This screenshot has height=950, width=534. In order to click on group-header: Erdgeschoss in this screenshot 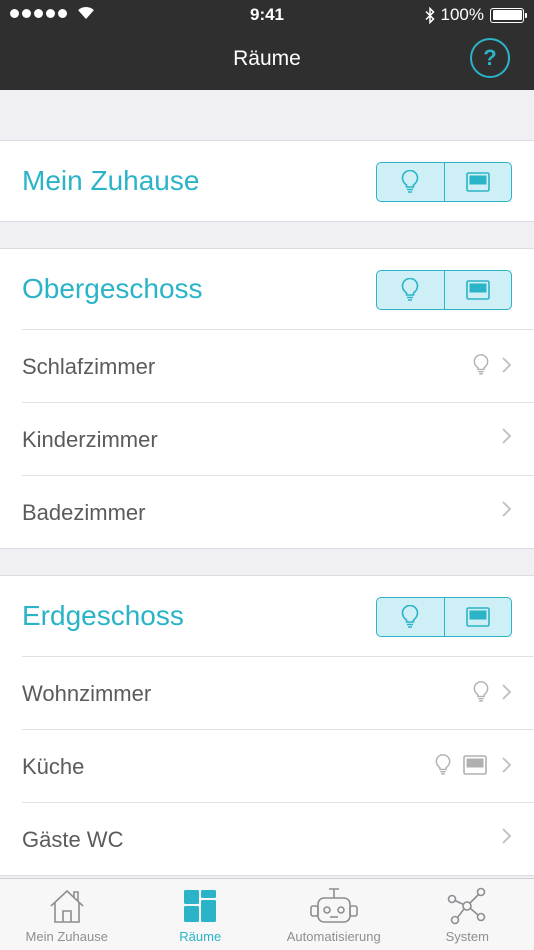, I will do `click(267, 616)`.